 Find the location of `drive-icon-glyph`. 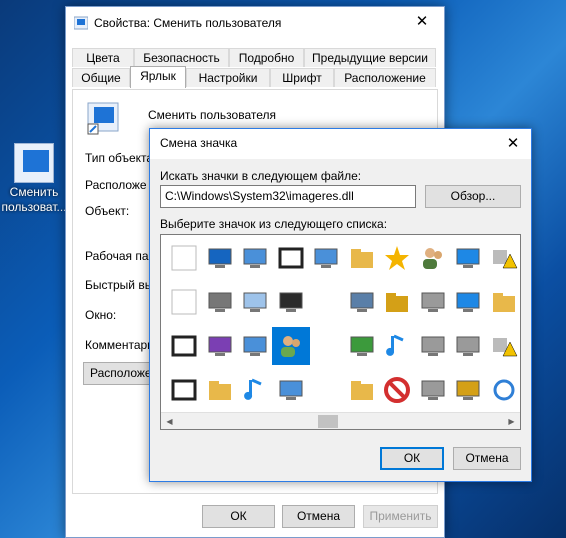

drive-icon-glyph is located at coordinates (432, 346).